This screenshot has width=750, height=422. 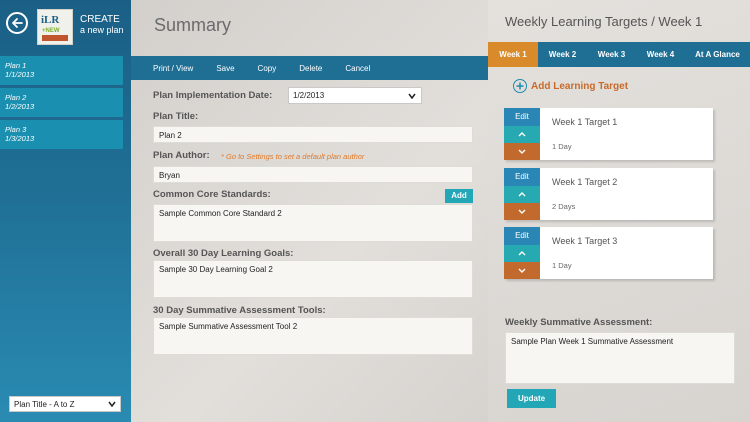 What do you see at coordinates (313, 336) in the screenshot?
I see `tools-field: Sample Summative Assessment Tool 2` at bounding box center [313, 336].